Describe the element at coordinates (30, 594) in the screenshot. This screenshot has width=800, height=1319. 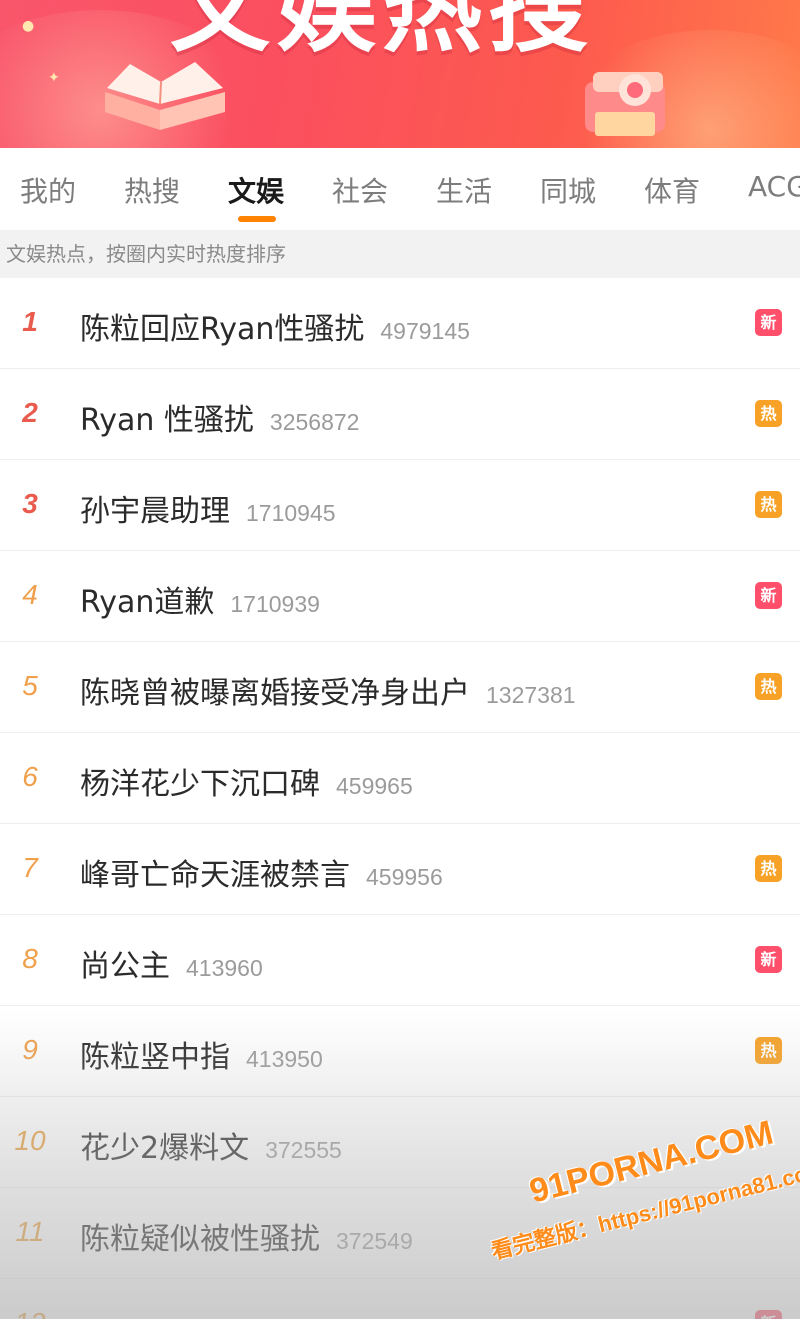
I see `rank-number: 4` at that location.